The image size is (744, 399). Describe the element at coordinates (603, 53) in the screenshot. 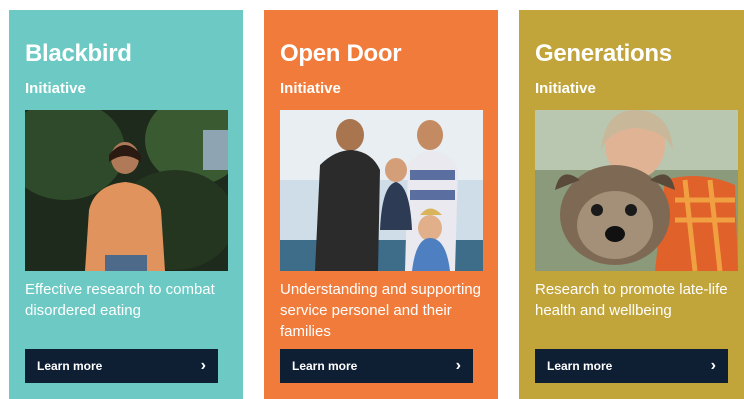

I see `card-title: Generations` at that location.